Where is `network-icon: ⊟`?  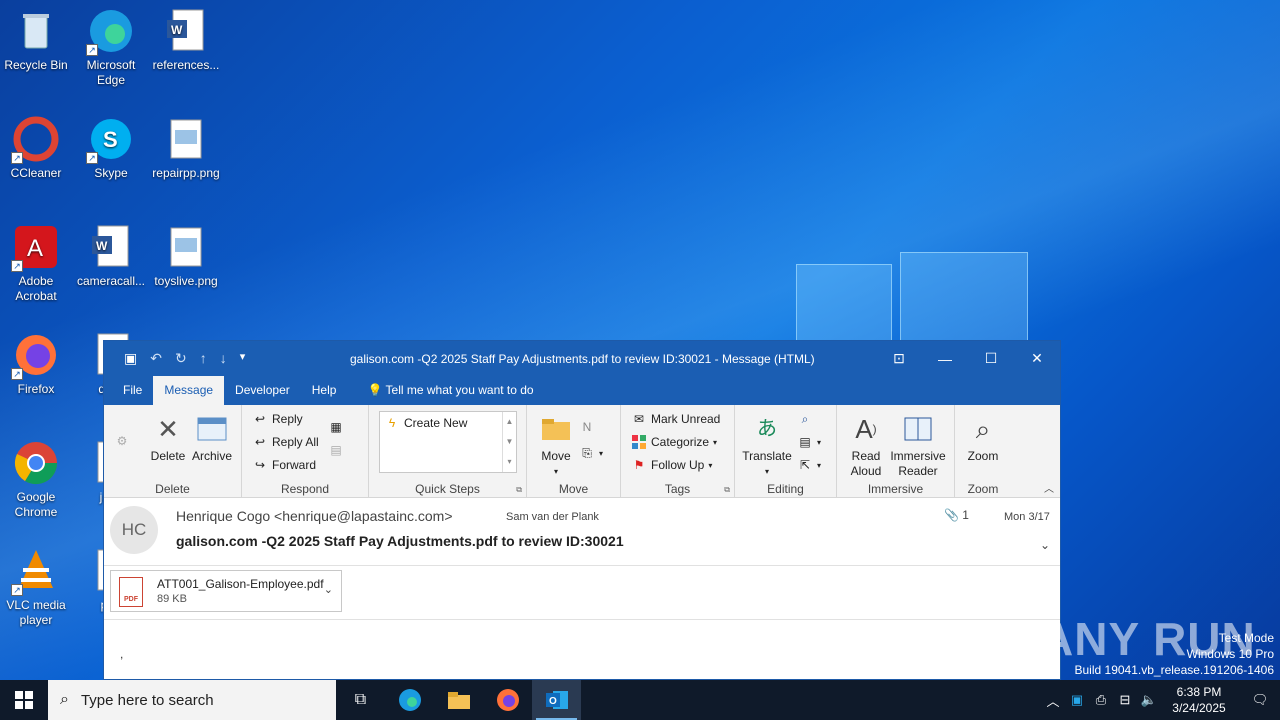
network-icon: ⊟ is located at coordinates (1125, 700).